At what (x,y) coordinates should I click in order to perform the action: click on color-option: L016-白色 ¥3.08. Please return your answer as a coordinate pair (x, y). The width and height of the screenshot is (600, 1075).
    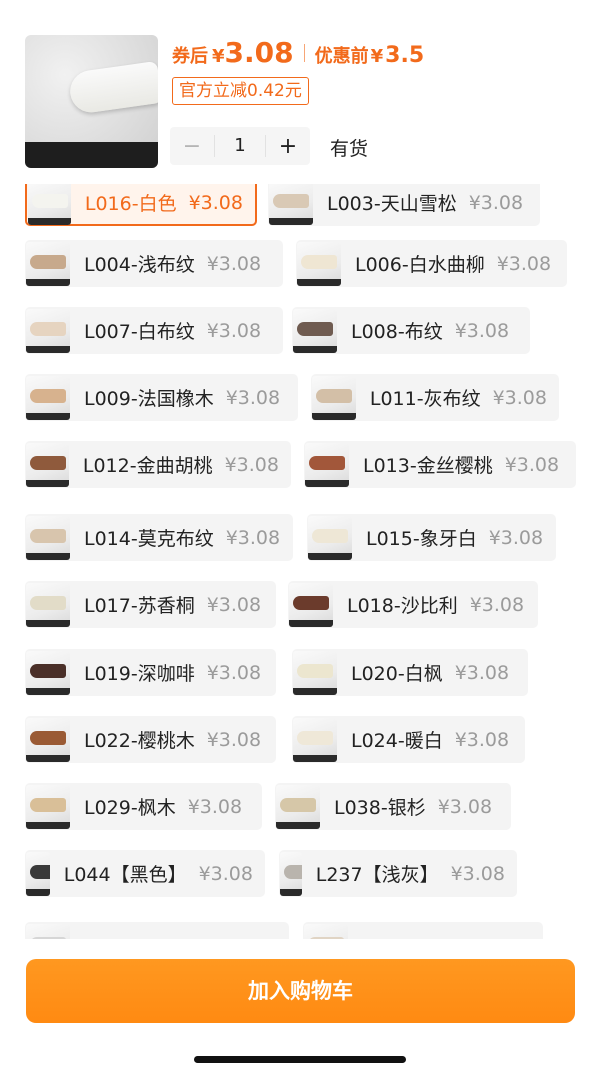
    Looking at the image, I should click on (141, 205).